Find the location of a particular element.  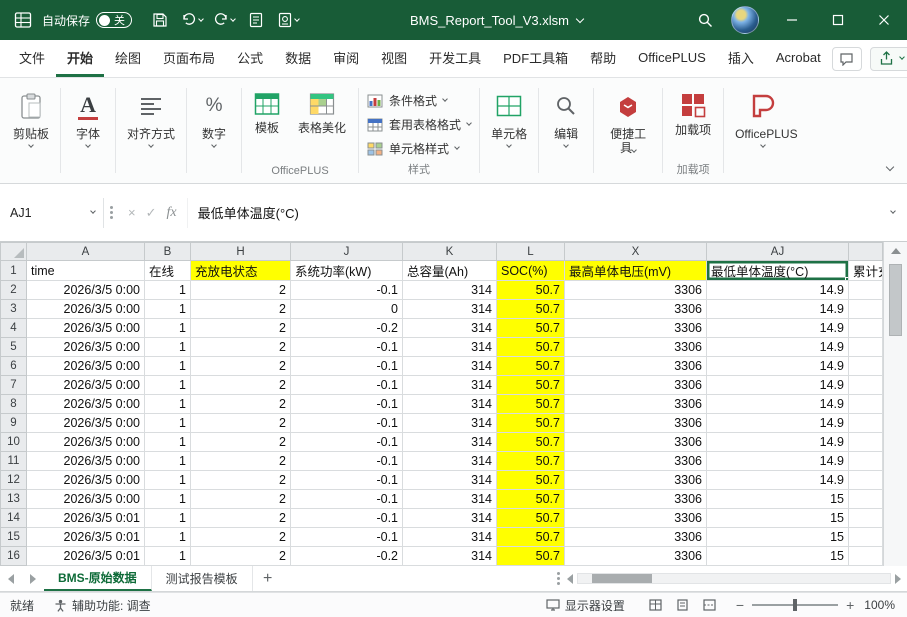

cell-B2: 1 is located at coordinates (167, 290).